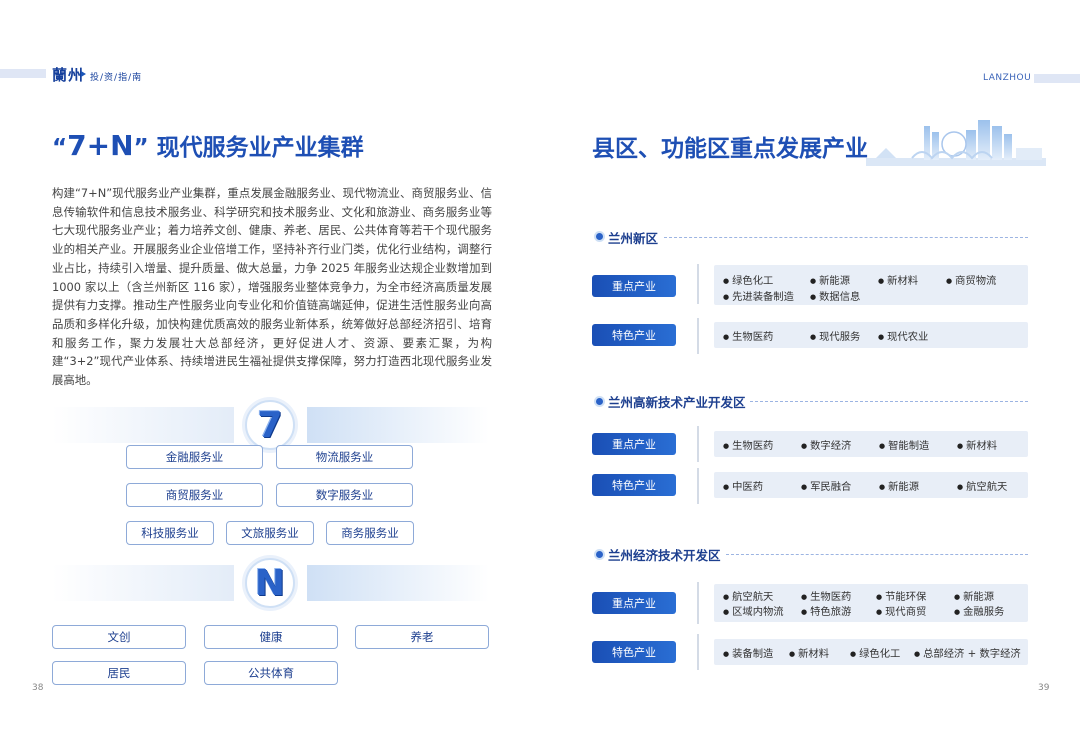 The width and height of the screenshot is (1080, 748). I want to click on n-item: 健康, so click(271, 637).